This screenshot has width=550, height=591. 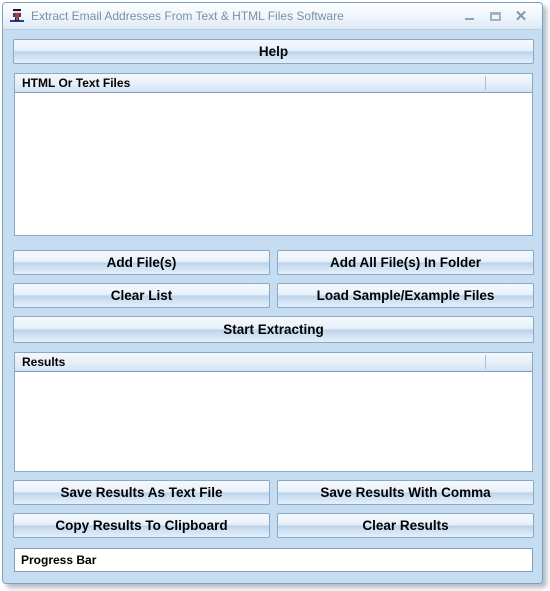 What do you see at coordinates (521, 16) in the screenshot?
I see `close-icon: ✕` at bounding box center [521, 16].